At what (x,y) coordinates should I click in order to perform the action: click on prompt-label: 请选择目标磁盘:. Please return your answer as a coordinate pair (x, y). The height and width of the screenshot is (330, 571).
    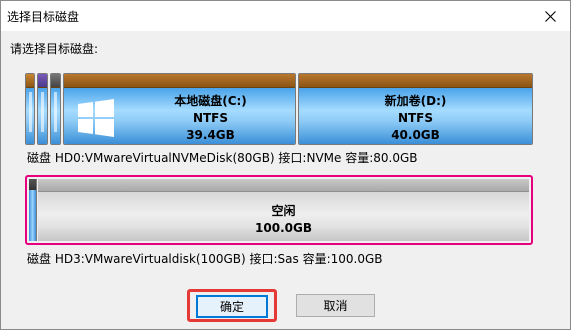
    Looking at the image, I should click on (54, 49).